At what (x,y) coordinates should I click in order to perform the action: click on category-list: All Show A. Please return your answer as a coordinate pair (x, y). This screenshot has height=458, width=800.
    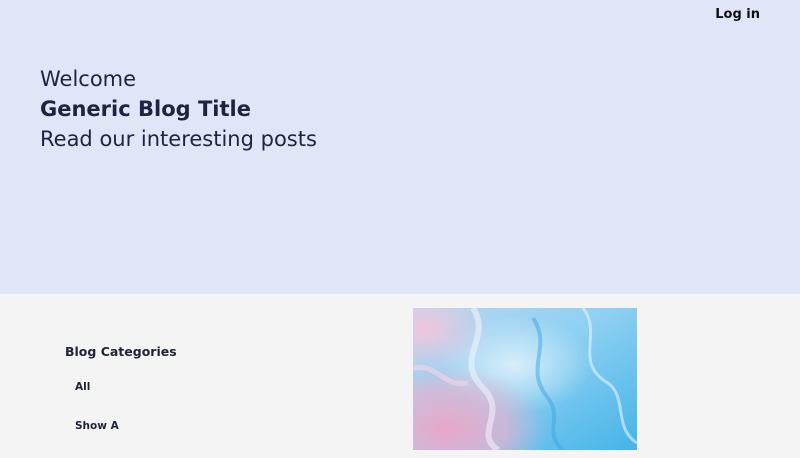
    Looking at the image, I should click on (126, 419).